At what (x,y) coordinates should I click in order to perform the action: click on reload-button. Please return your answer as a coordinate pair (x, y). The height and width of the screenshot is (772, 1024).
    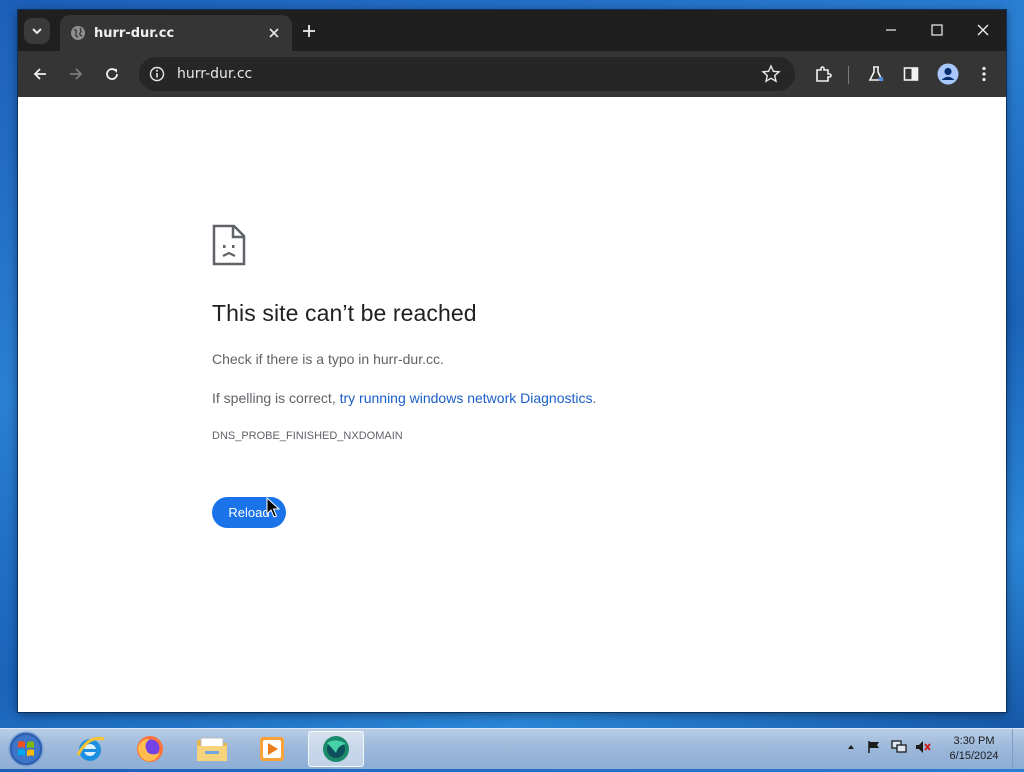
    Looking at the image, I should click on (112, 74).